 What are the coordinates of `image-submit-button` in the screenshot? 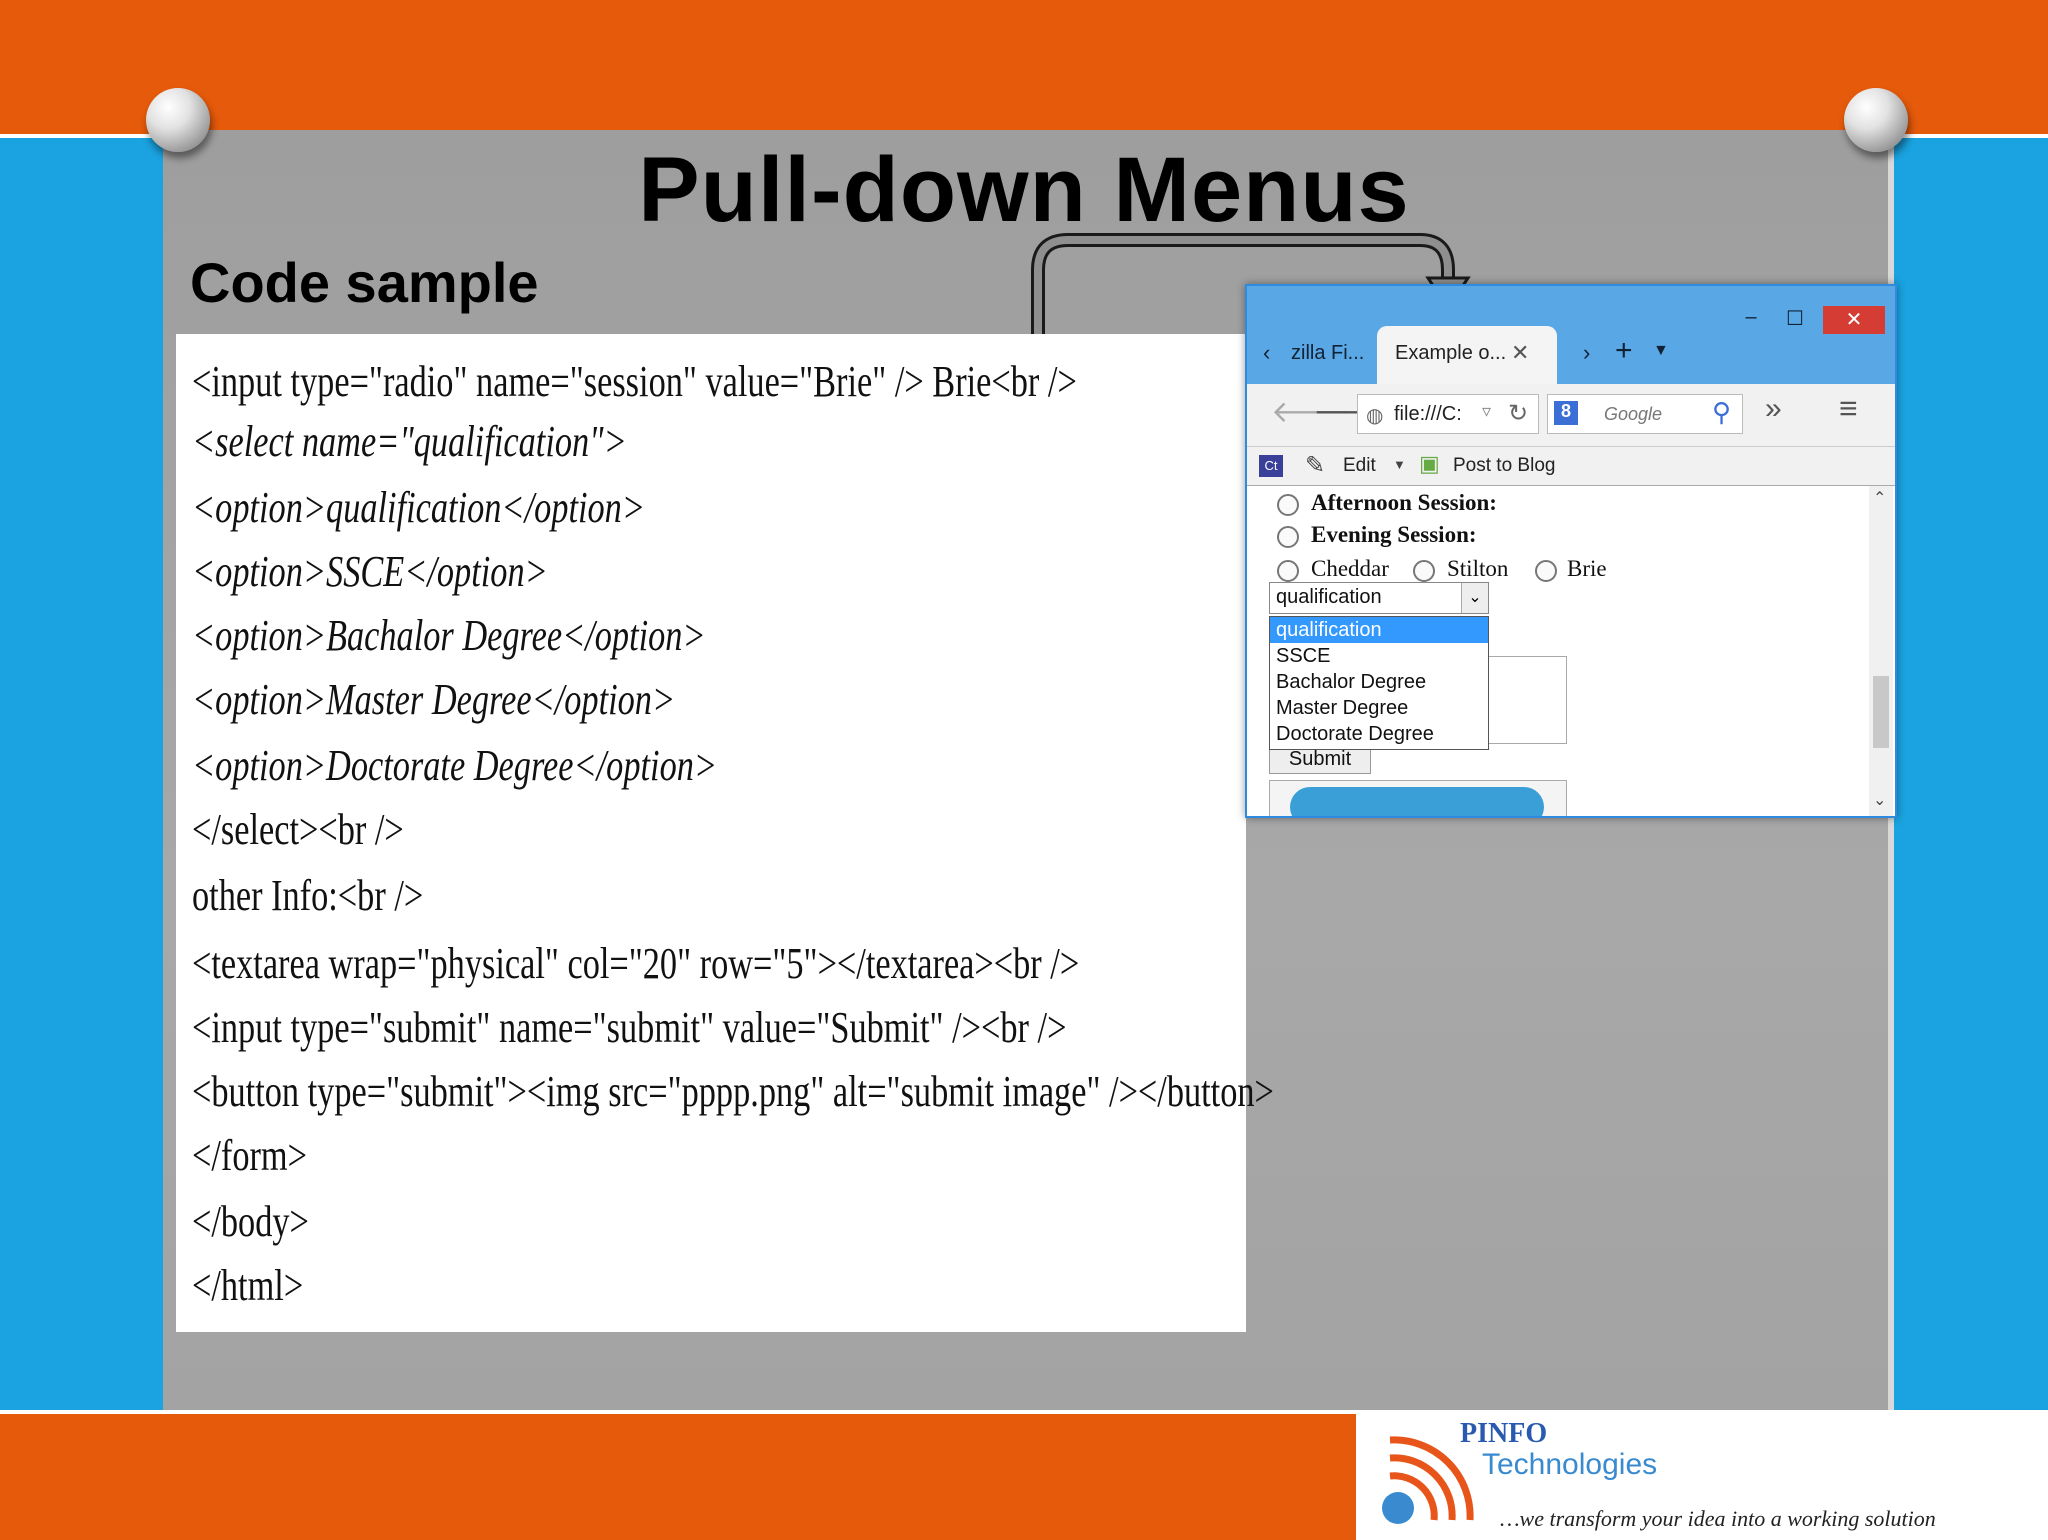 It's located at (1418, 798).